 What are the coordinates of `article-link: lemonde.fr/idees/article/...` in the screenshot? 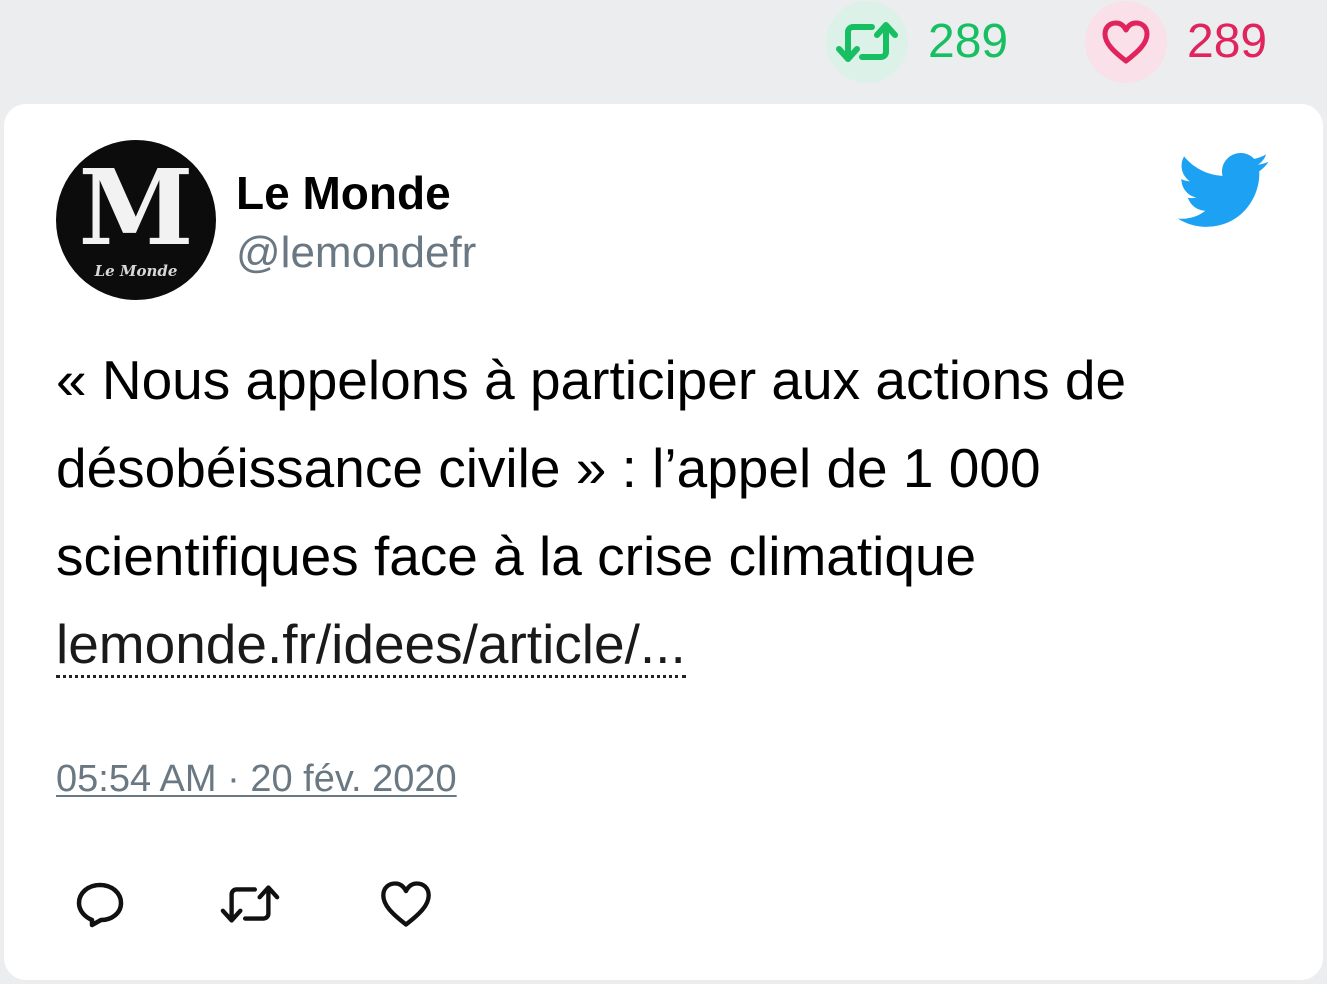 It's located at (371, 645).